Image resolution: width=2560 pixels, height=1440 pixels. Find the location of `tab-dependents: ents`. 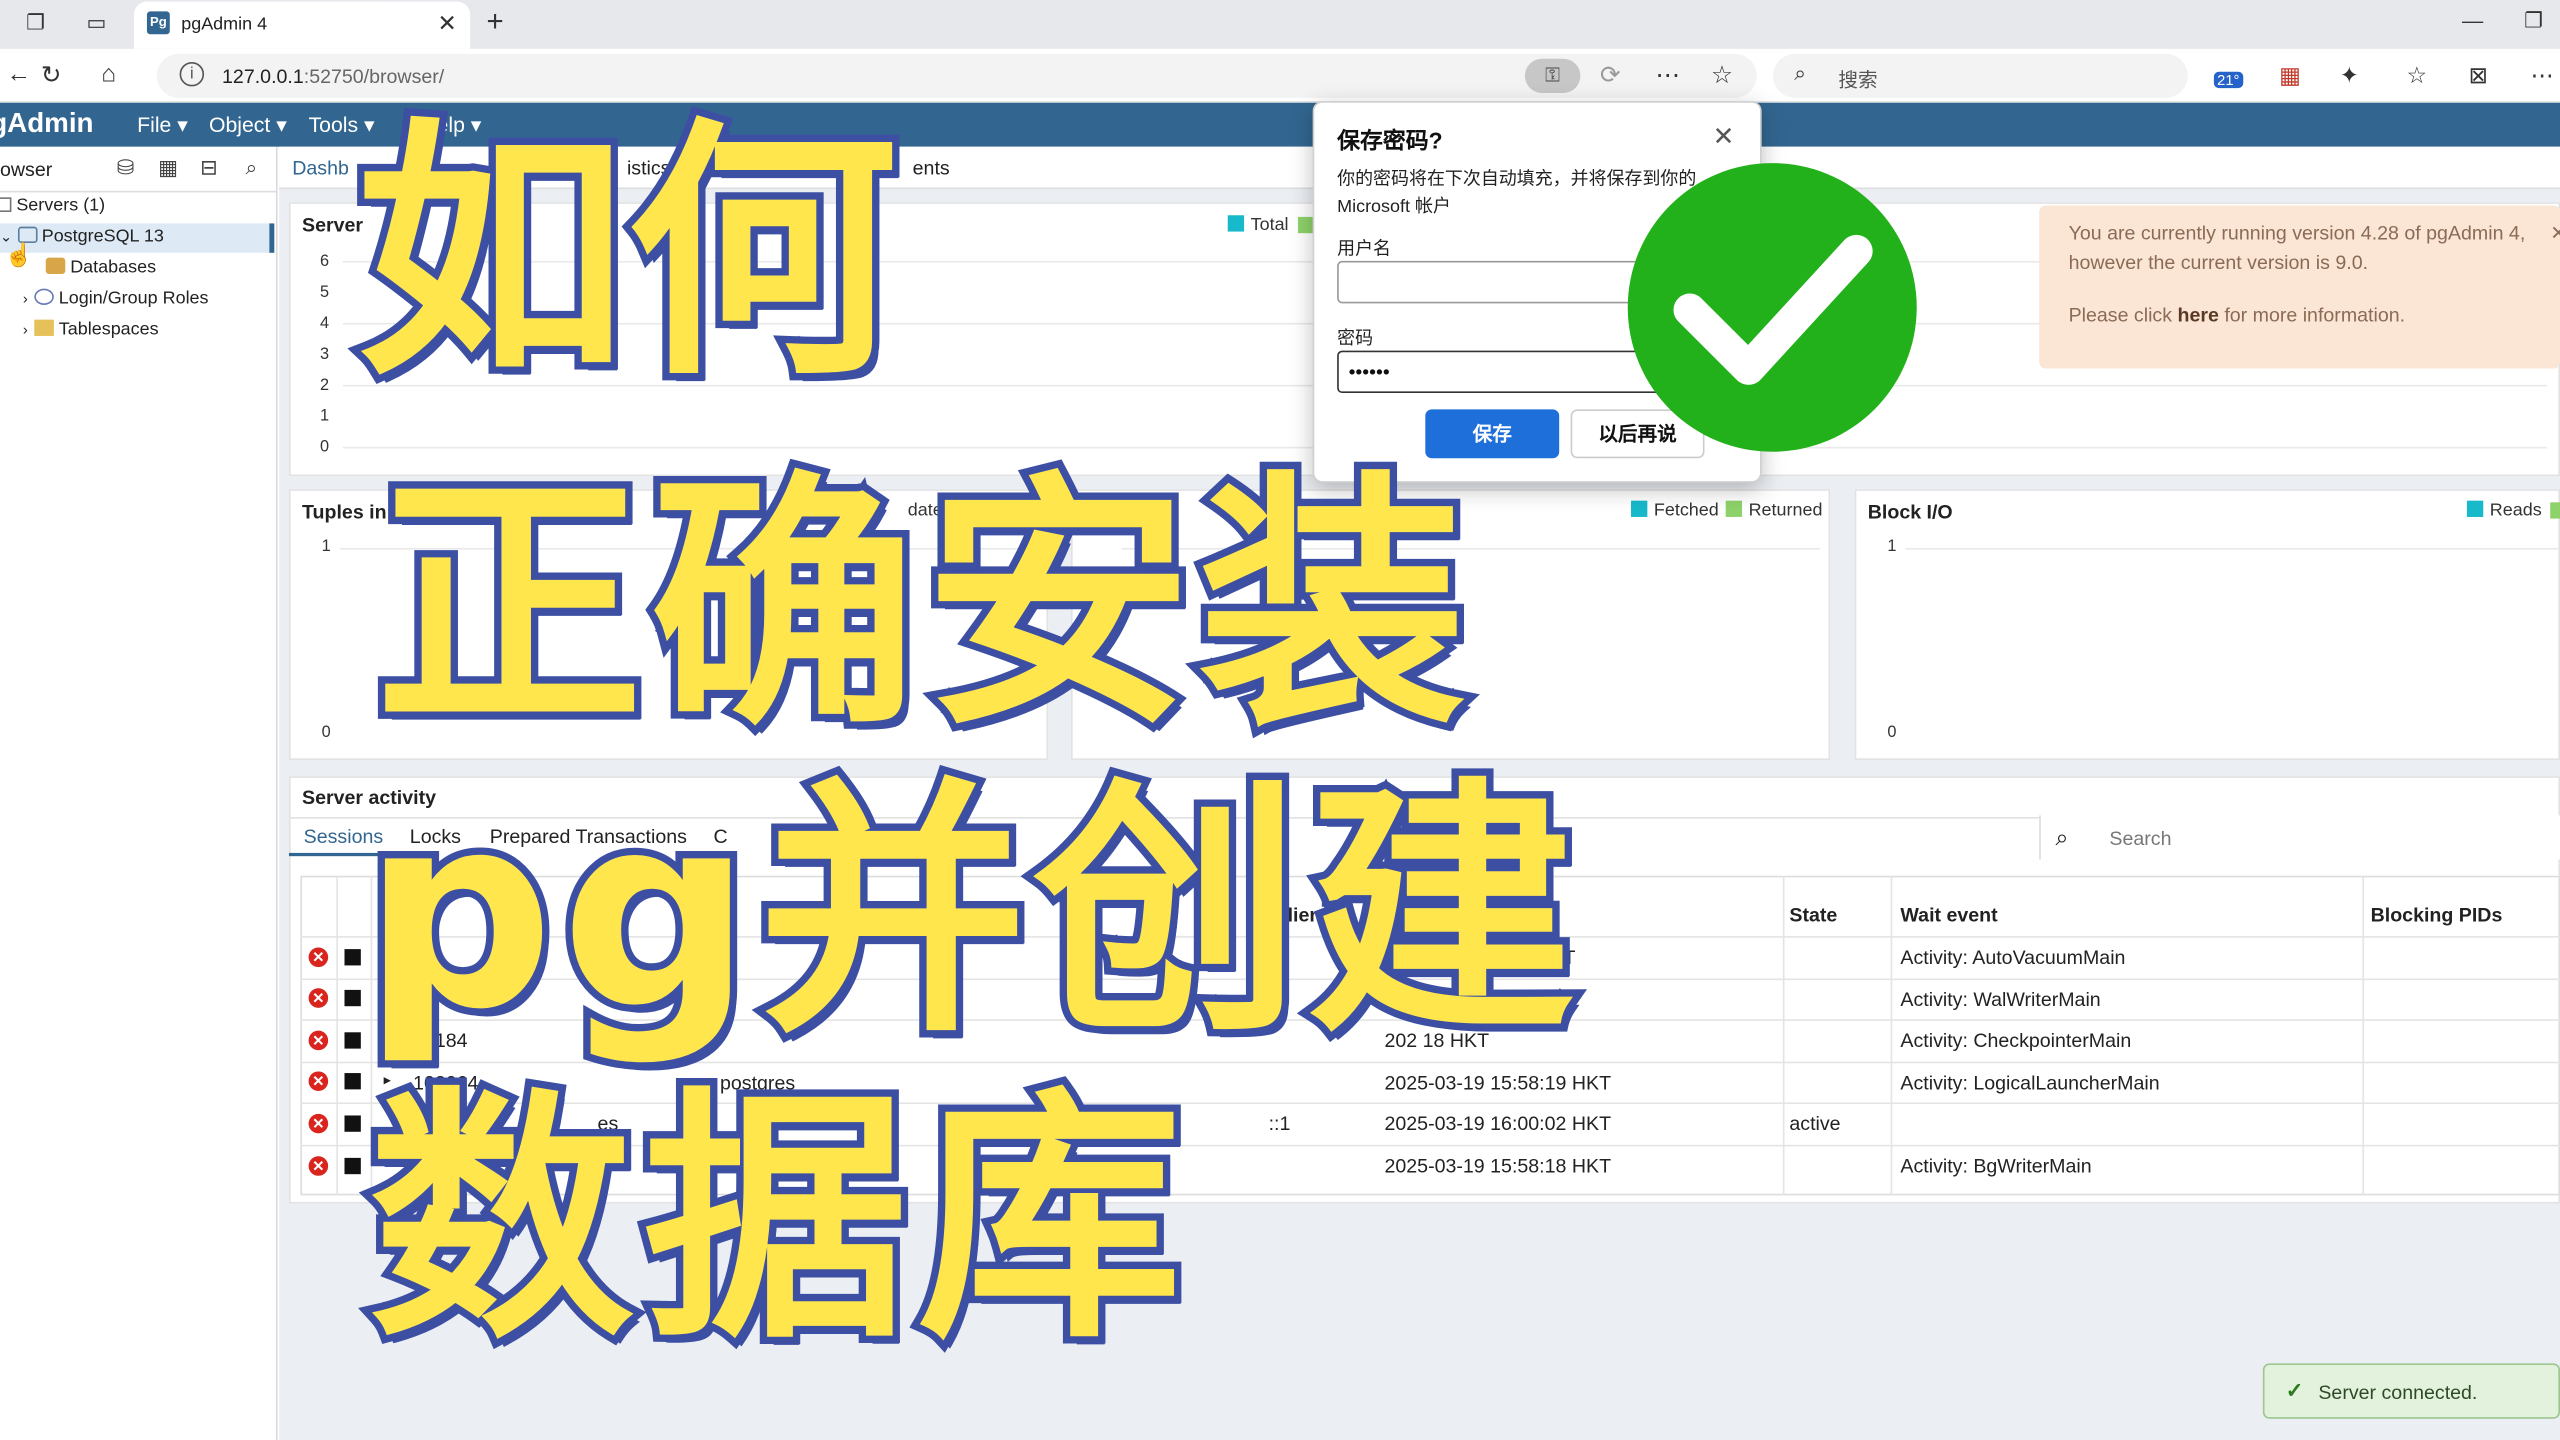

tab-dependents: ents is located at coordinates (931, 168).